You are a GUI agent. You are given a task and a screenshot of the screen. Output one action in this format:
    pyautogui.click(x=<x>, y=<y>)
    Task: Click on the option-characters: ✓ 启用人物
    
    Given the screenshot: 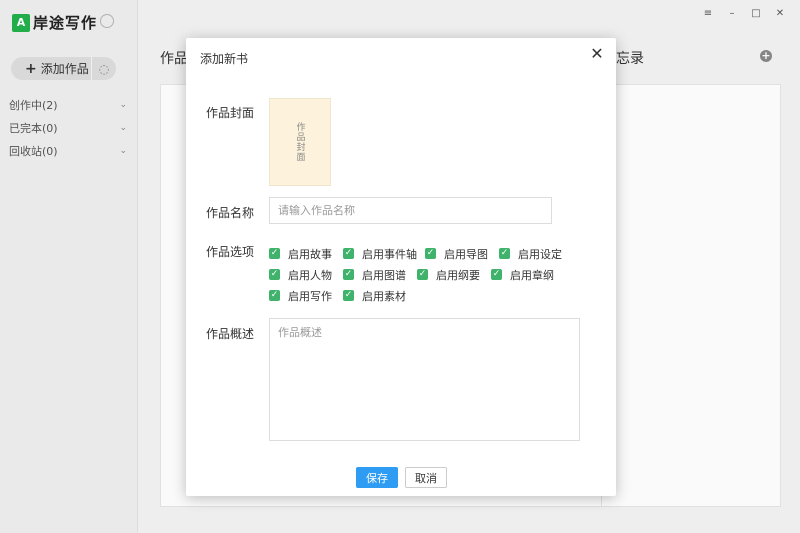 What is the action you would take?
    pyautogui.click(x=306, y=275)
    